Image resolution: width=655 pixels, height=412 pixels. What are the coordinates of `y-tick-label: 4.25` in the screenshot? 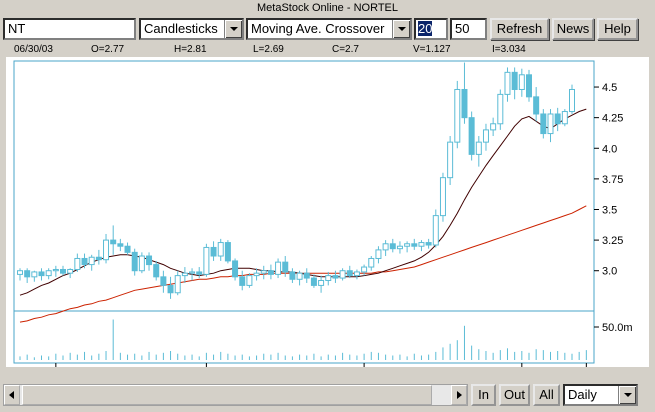 It's located at (612, 119).